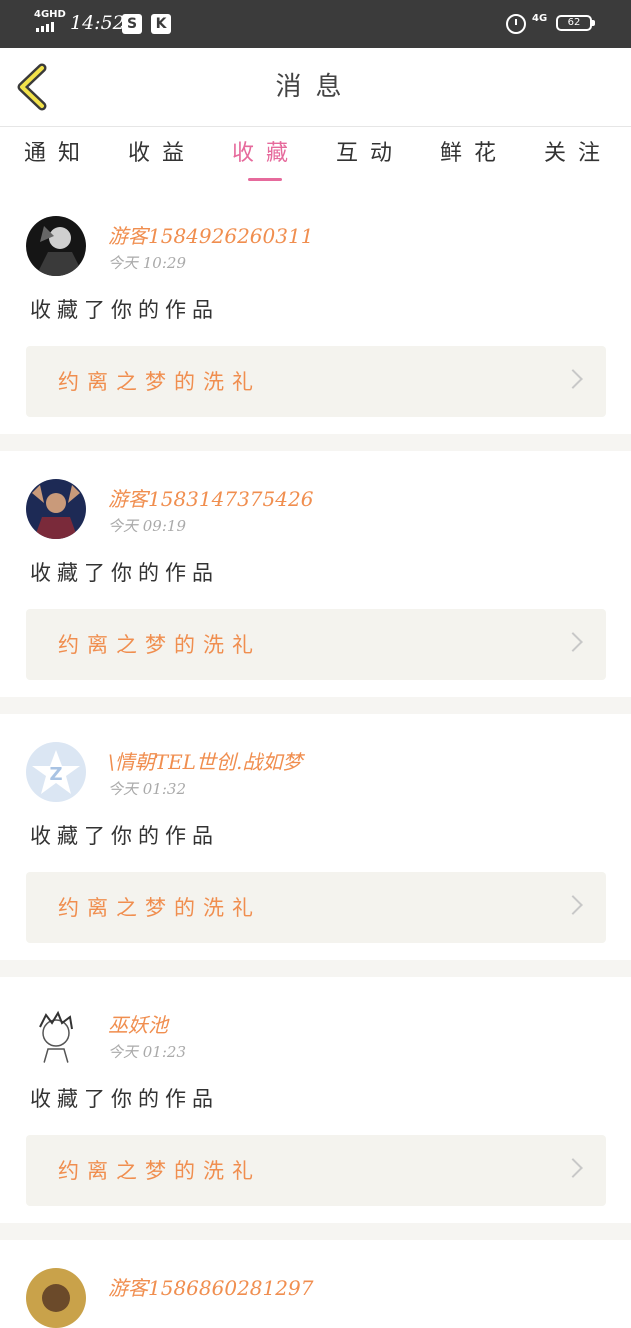 This screenshot has width=631, height=1328. Describe the element at coordinates (162, 151) in the screenshot. I see `tab-earnings: 收益` at that location.